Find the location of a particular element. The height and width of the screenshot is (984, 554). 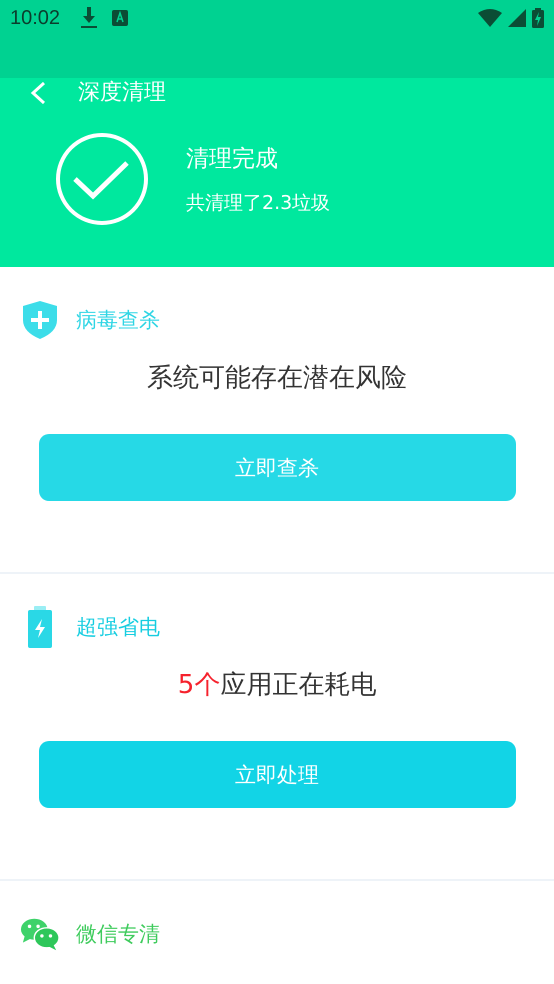

result-detail: 共清理了2.3垃圾 is located at coordinates (258, 203).